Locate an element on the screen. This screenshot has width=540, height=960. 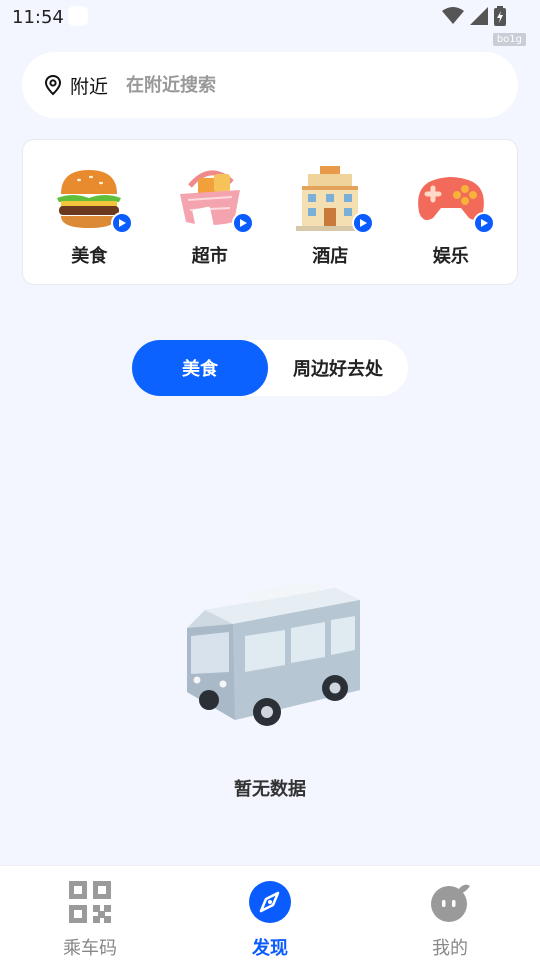
nav-discover: 发现 is located at coordinates (270, 913).